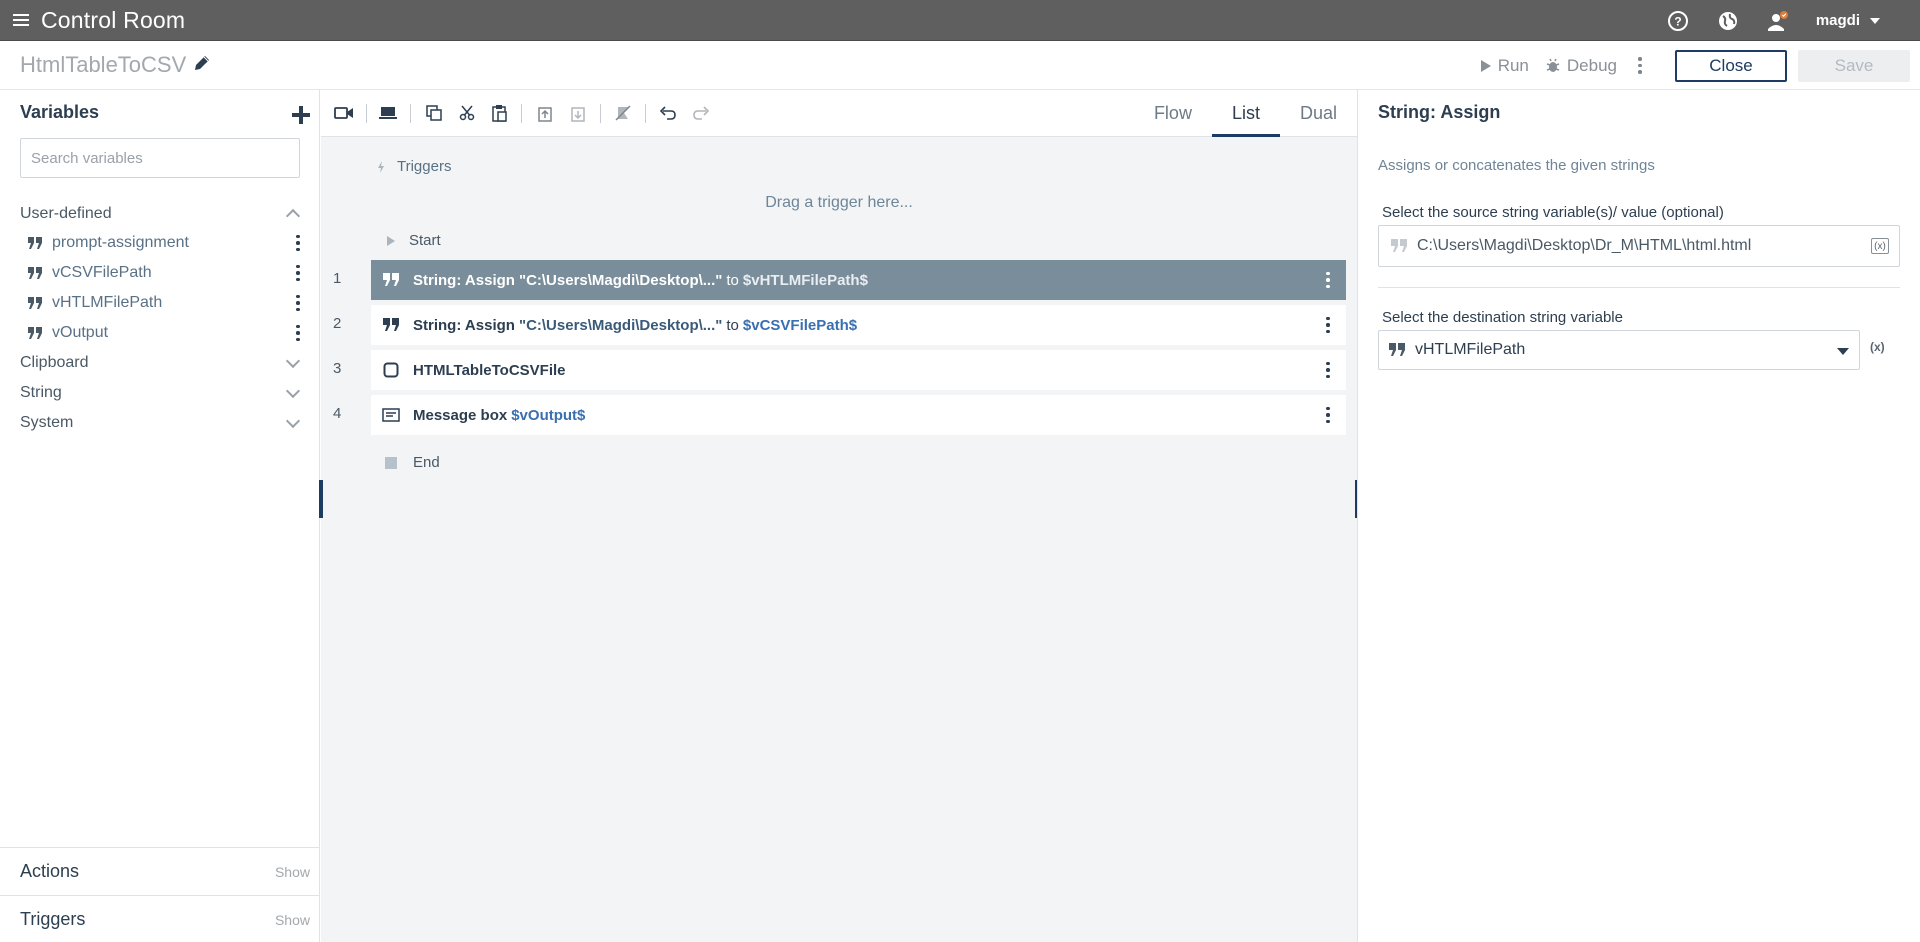 The width and height of the screenshot is (1920, 942). Describe the element at coordinates (548, 415) in the screenshot. I see `step-variable: $vOutput$` at that location.